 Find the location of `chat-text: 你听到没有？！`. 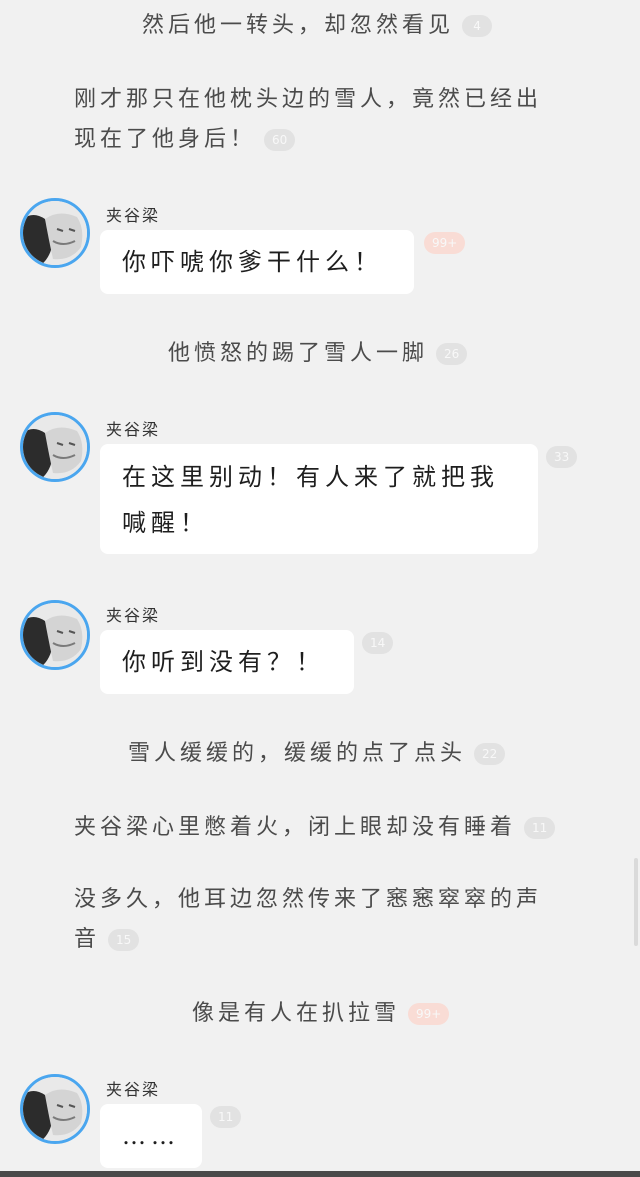

chat-text: 你听到没有？！ is located at coordinates (223, 662).